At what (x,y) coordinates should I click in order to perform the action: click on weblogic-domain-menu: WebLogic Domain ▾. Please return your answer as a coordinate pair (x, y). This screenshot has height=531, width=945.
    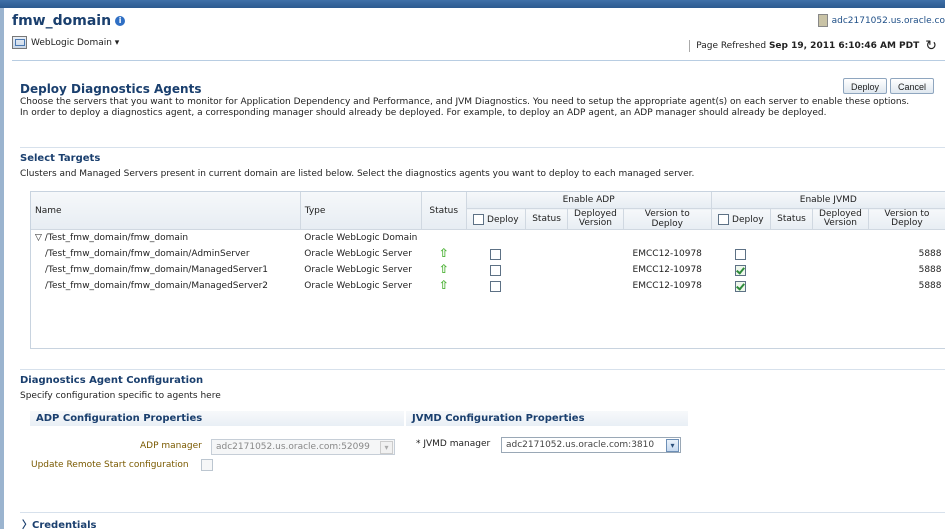
    Looking at the image, I should click on (65, 42).